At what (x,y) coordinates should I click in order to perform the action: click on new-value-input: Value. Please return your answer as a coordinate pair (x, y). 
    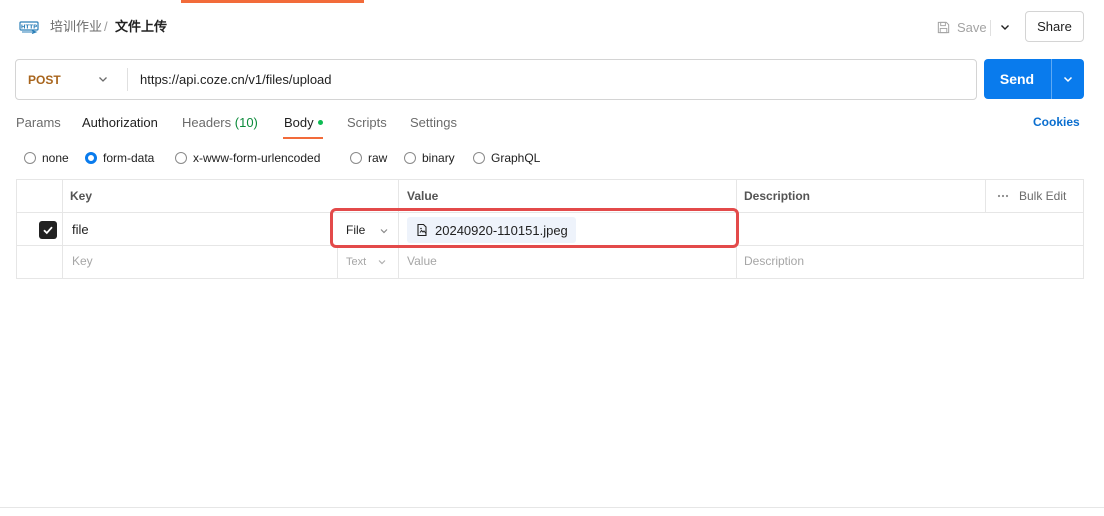
    Looking at the image, I should click on (422, 261).